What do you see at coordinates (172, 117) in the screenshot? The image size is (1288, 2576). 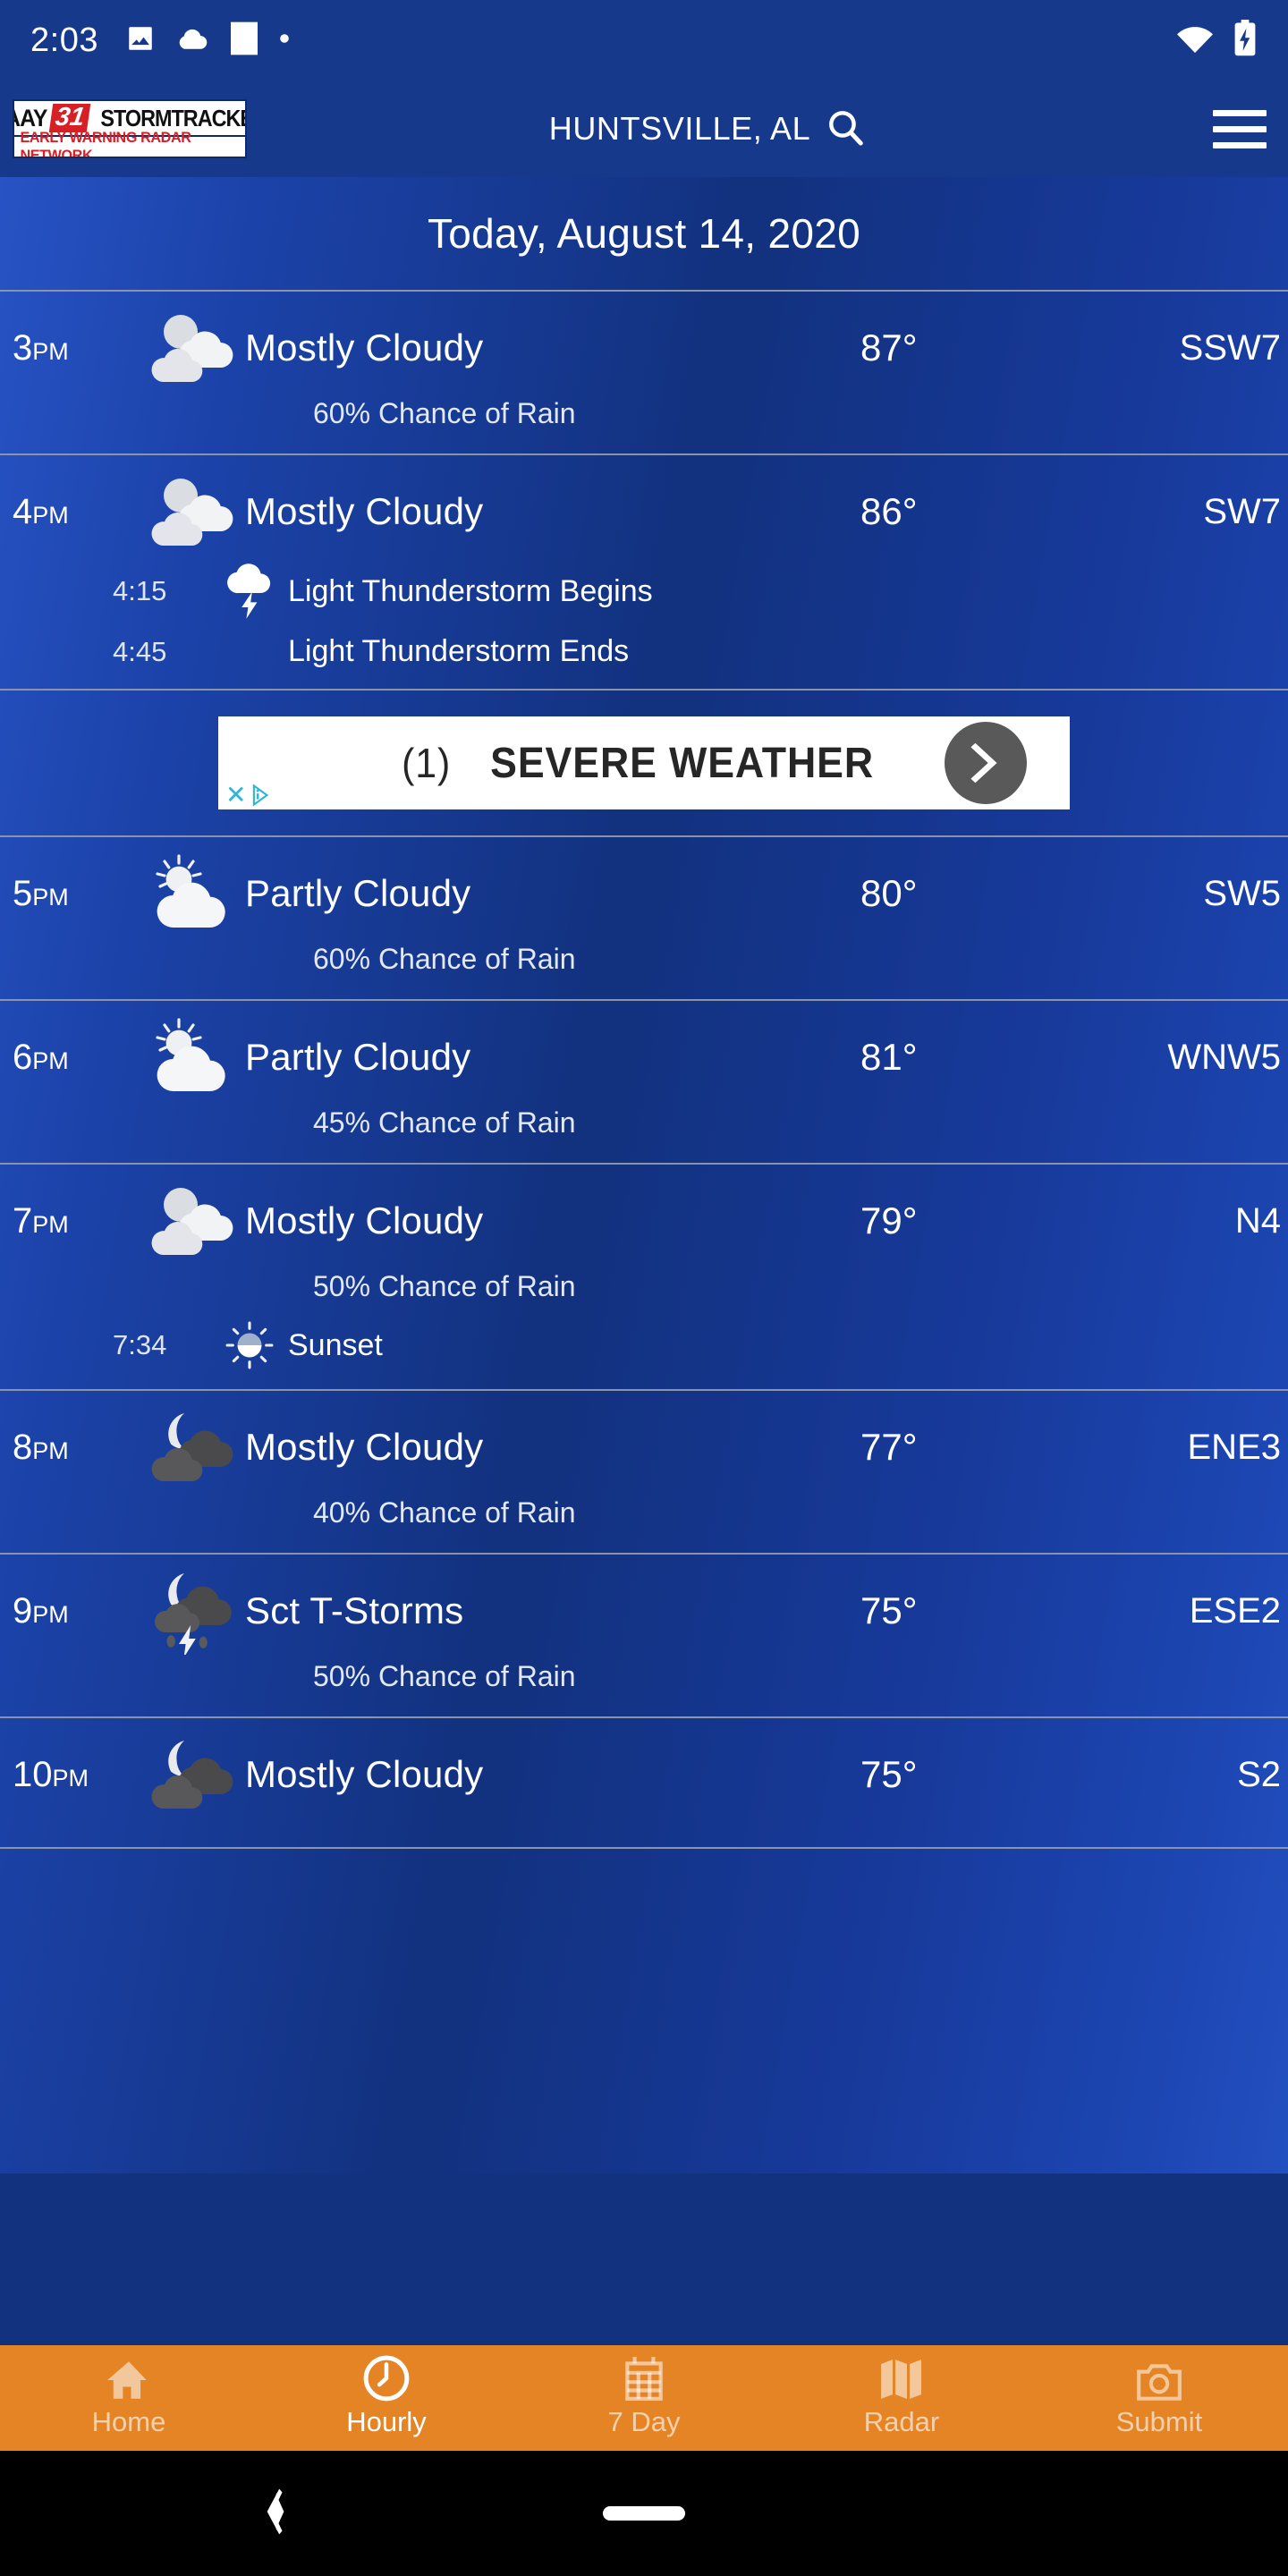 I see `logo-product-name: STORMTRACKER` at bounding box center [172, 117].